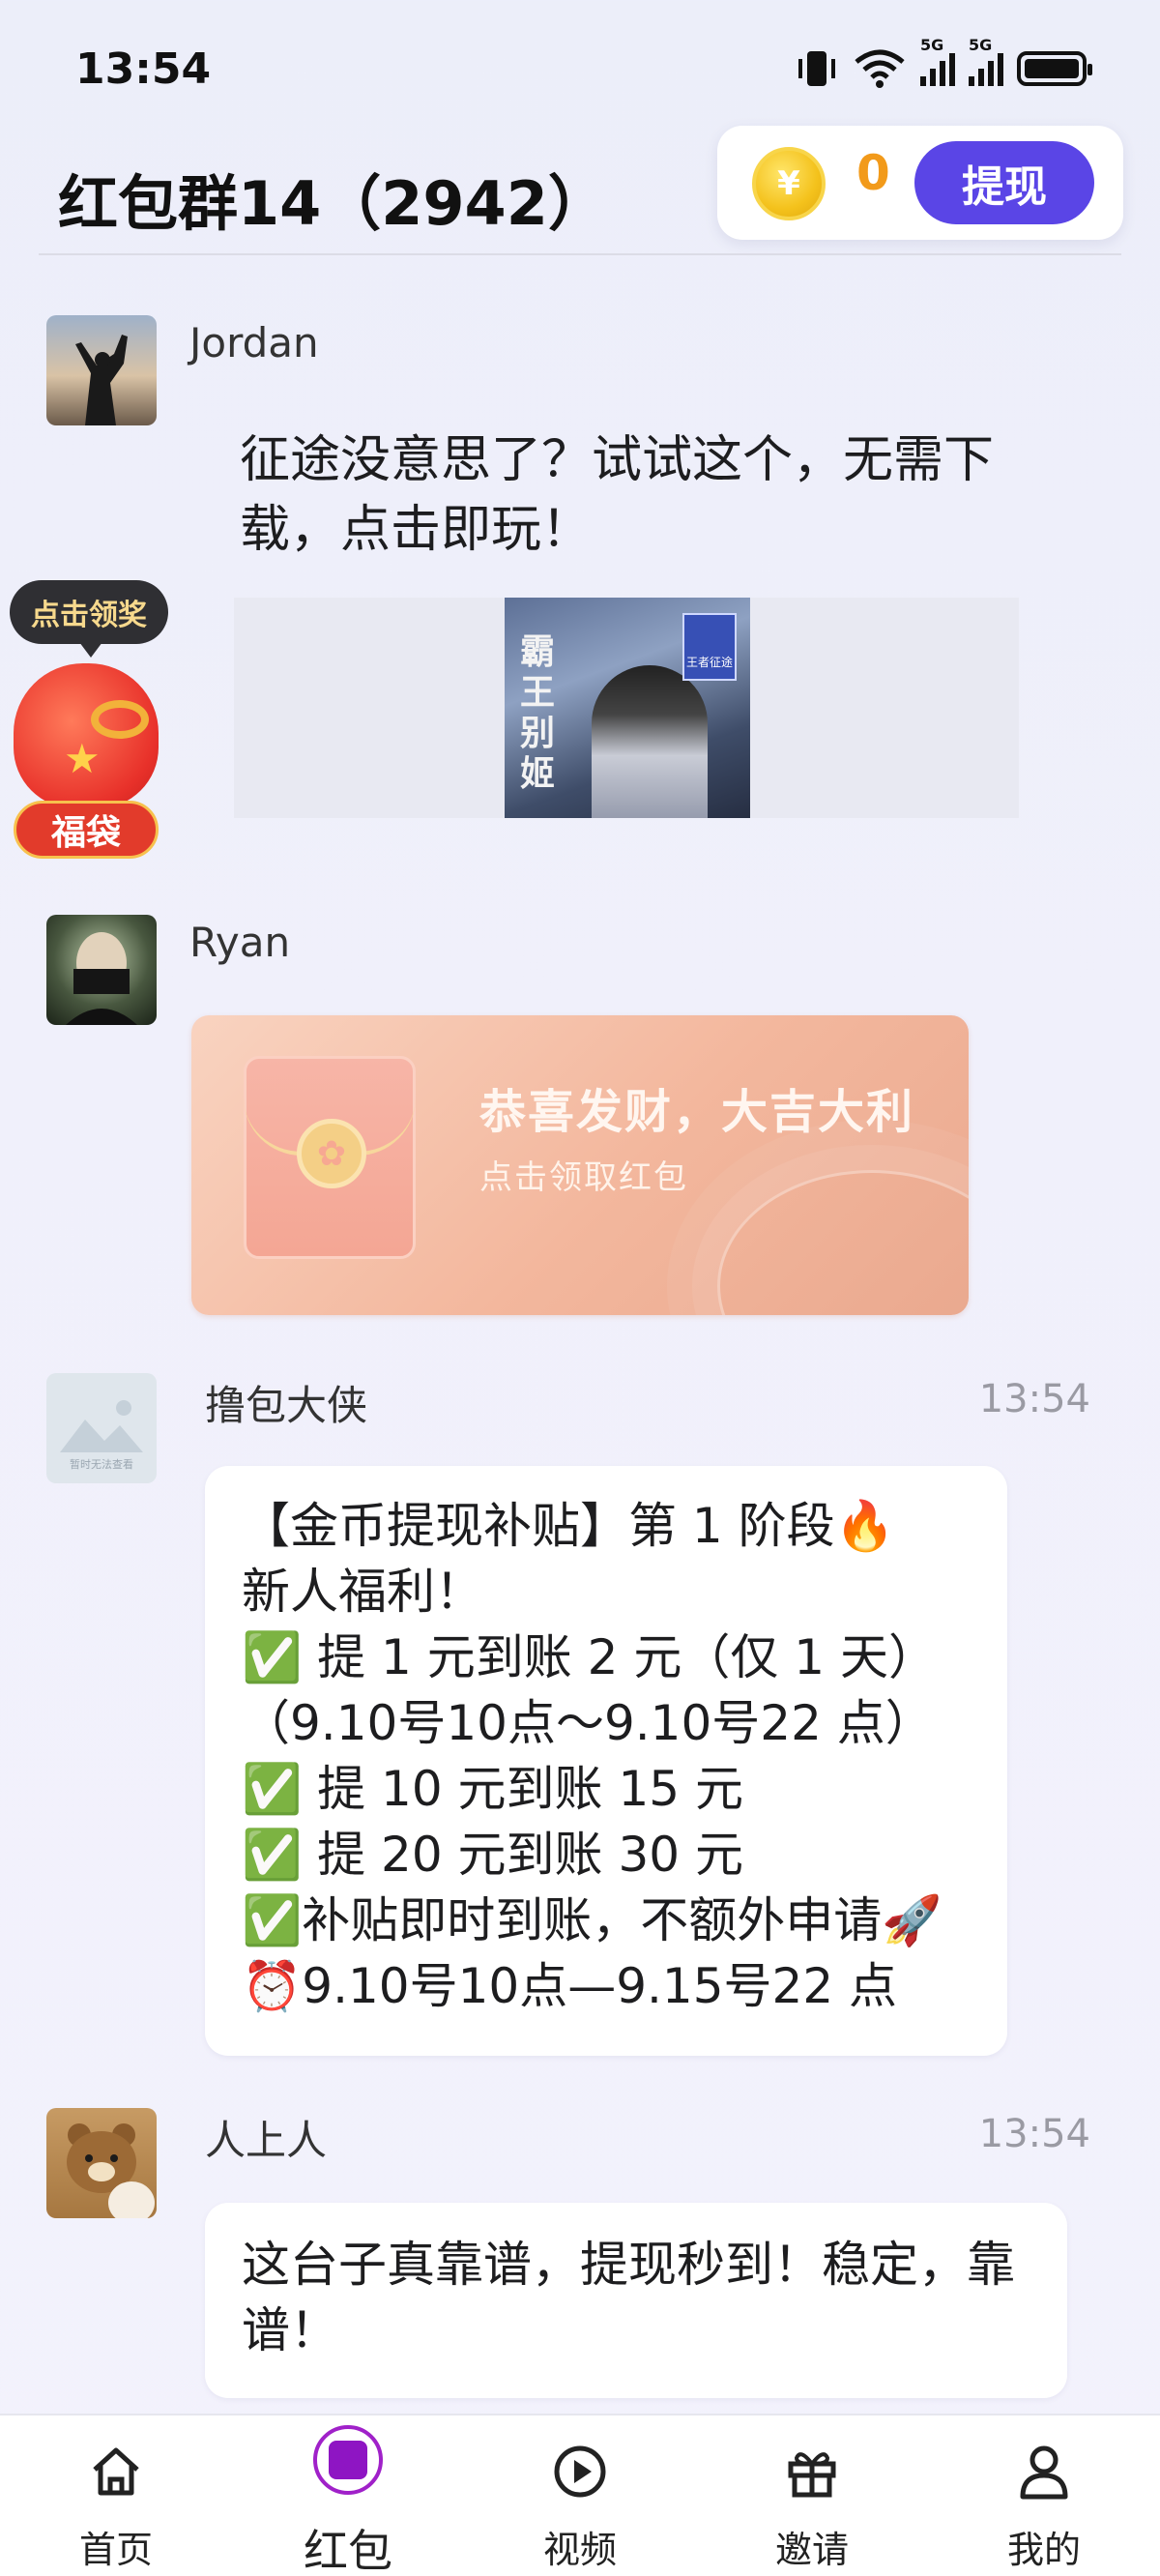  What do you see at coordinates (87, 830) in the screenshot?
I see `lucky-bag-label: 福袋` at bounding box center [87, 830].